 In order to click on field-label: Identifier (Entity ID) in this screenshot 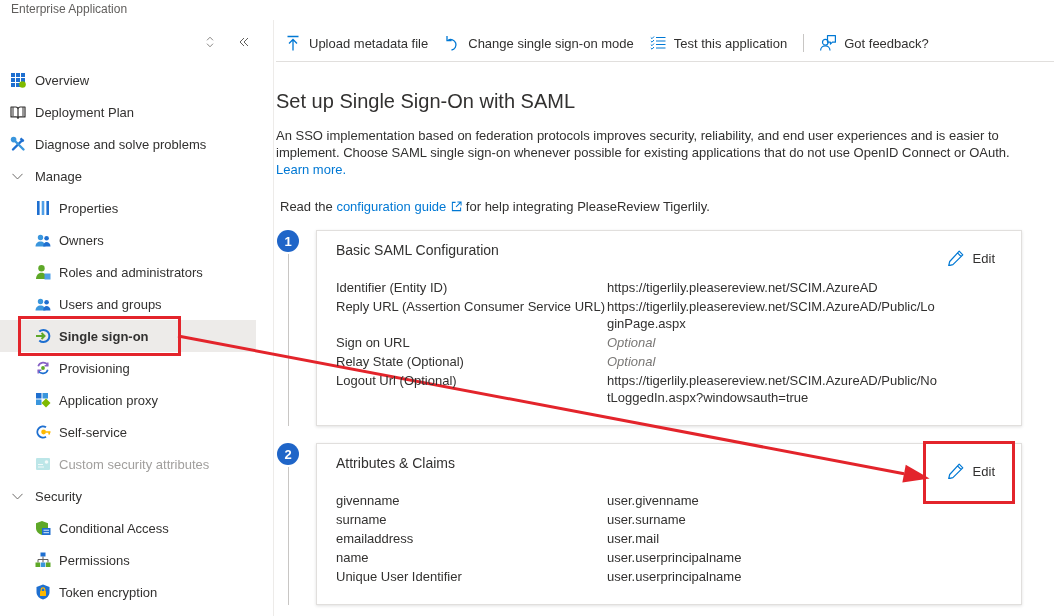, I will do `click(392, 287)`.